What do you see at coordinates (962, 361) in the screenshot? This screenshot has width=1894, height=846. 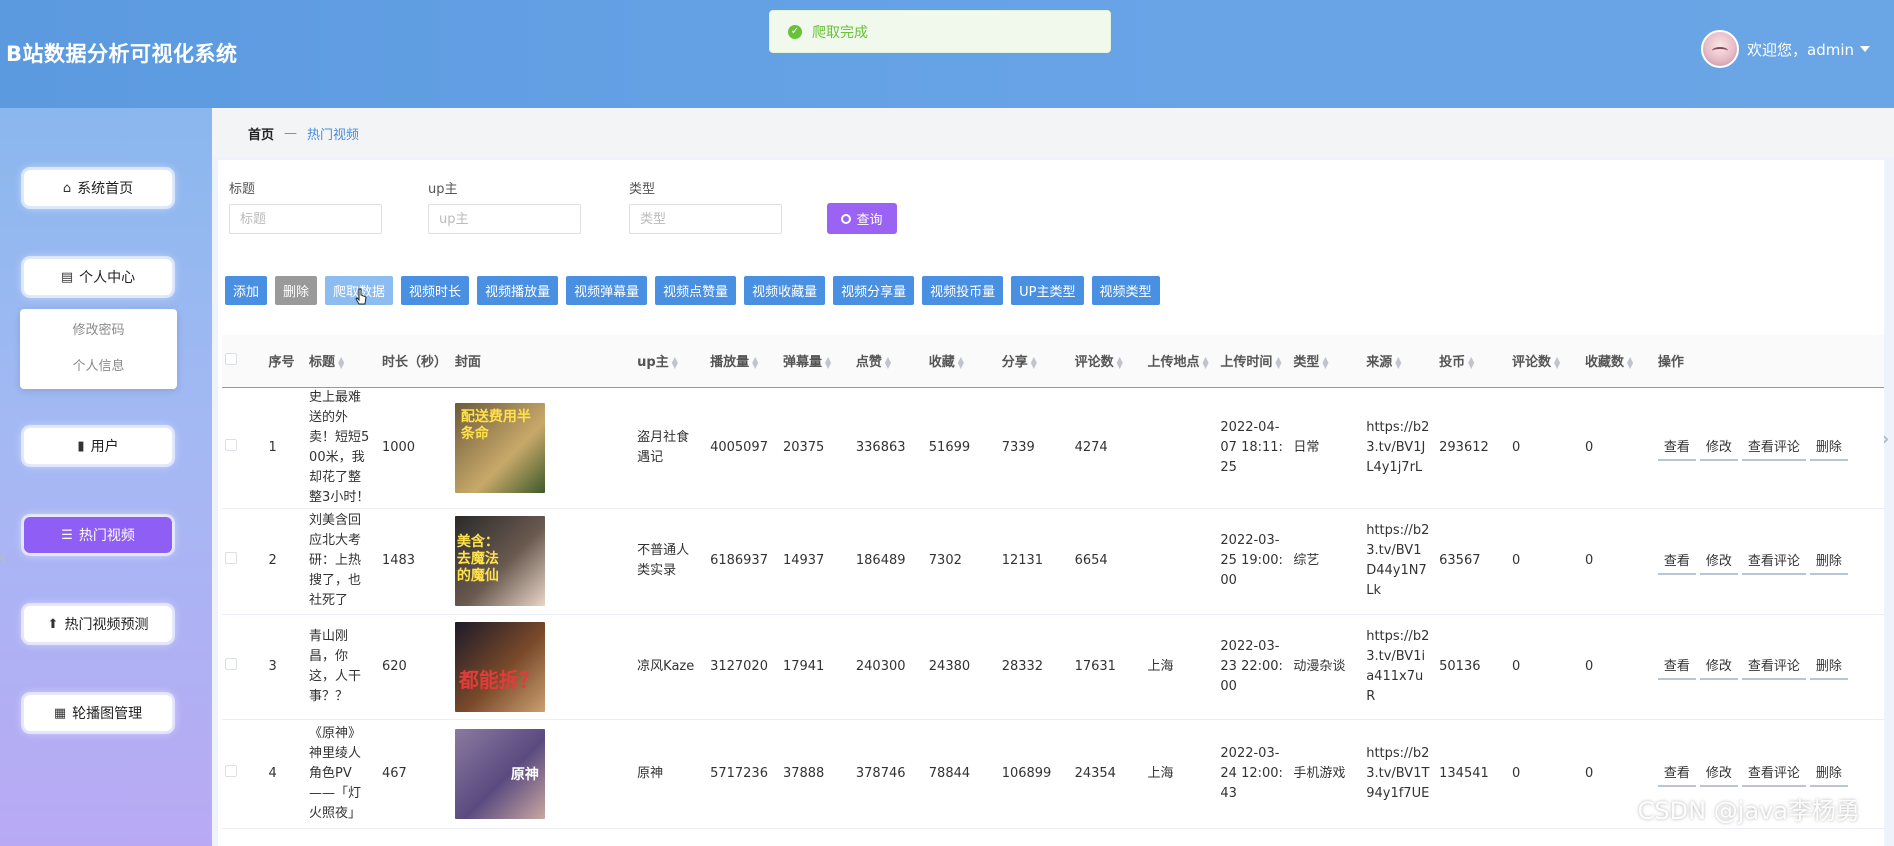 I see `col-fav: 收藏 ▲ ▼` at bounding box center [962, 361].